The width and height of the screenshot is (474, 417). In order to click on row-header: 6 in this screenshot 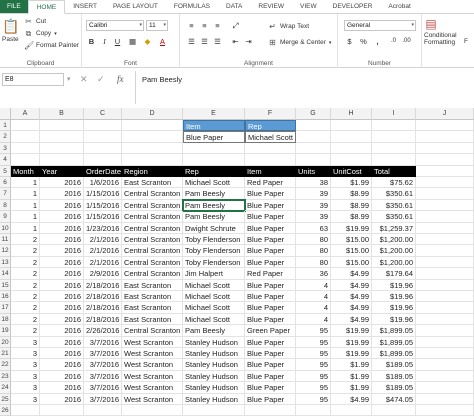, I will do `click(5, 183)`.